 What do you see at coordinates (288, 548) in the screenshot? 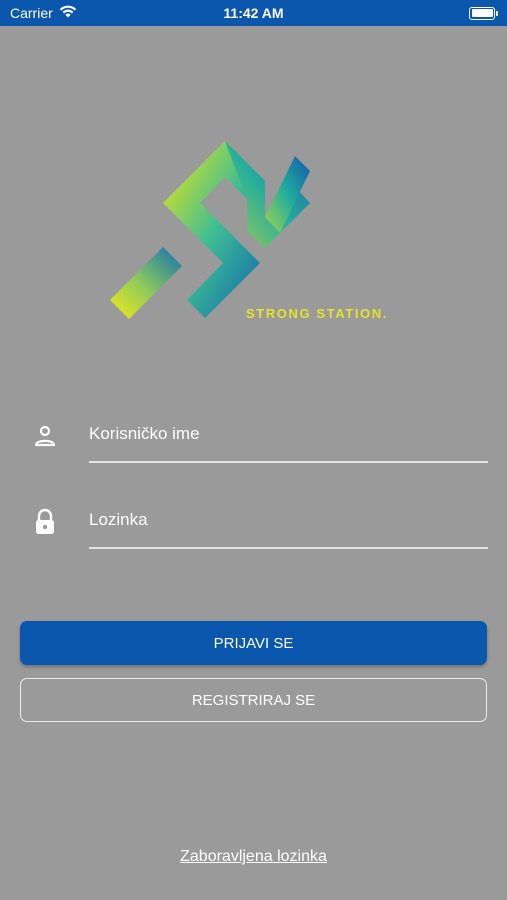
I see `password-underline` at bounding box center [288, 548].